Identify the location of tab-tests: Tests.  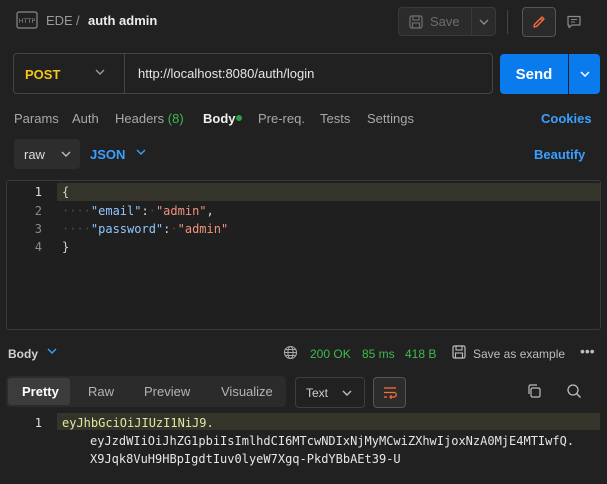
(335, 118).